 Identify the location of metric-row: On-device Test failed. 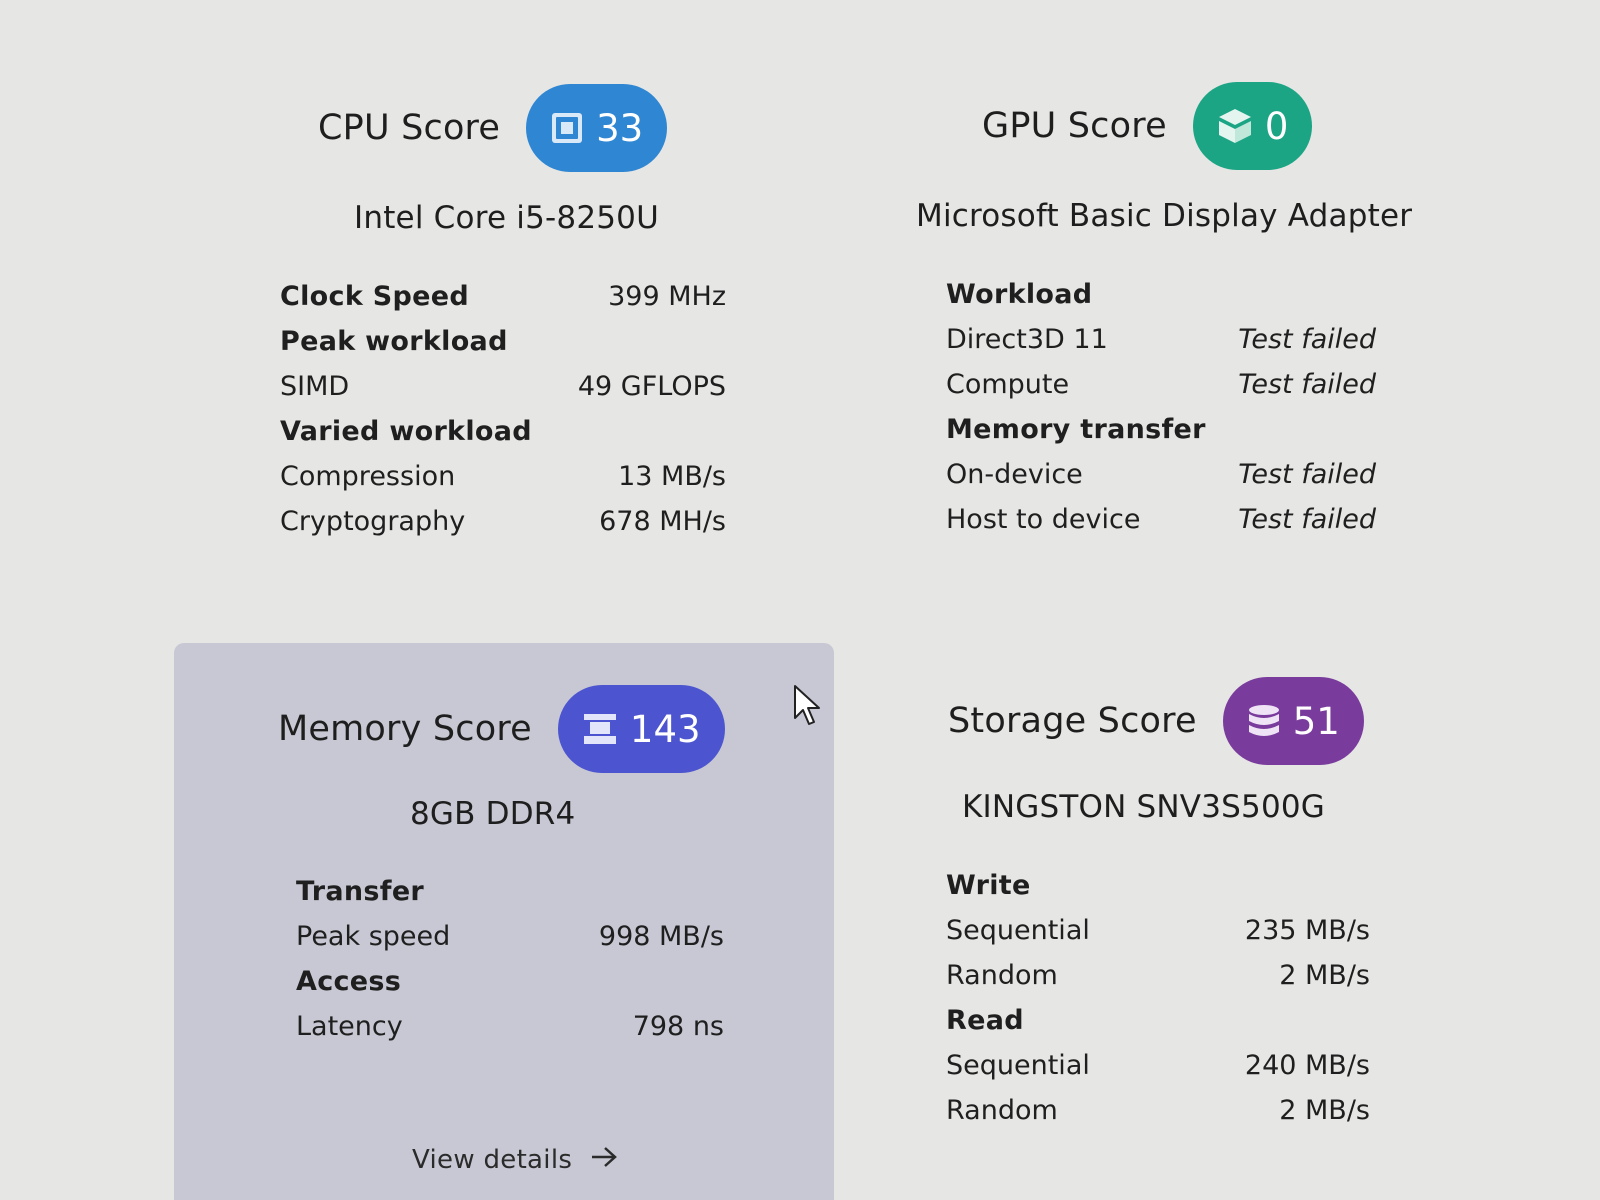
(1161, 474).